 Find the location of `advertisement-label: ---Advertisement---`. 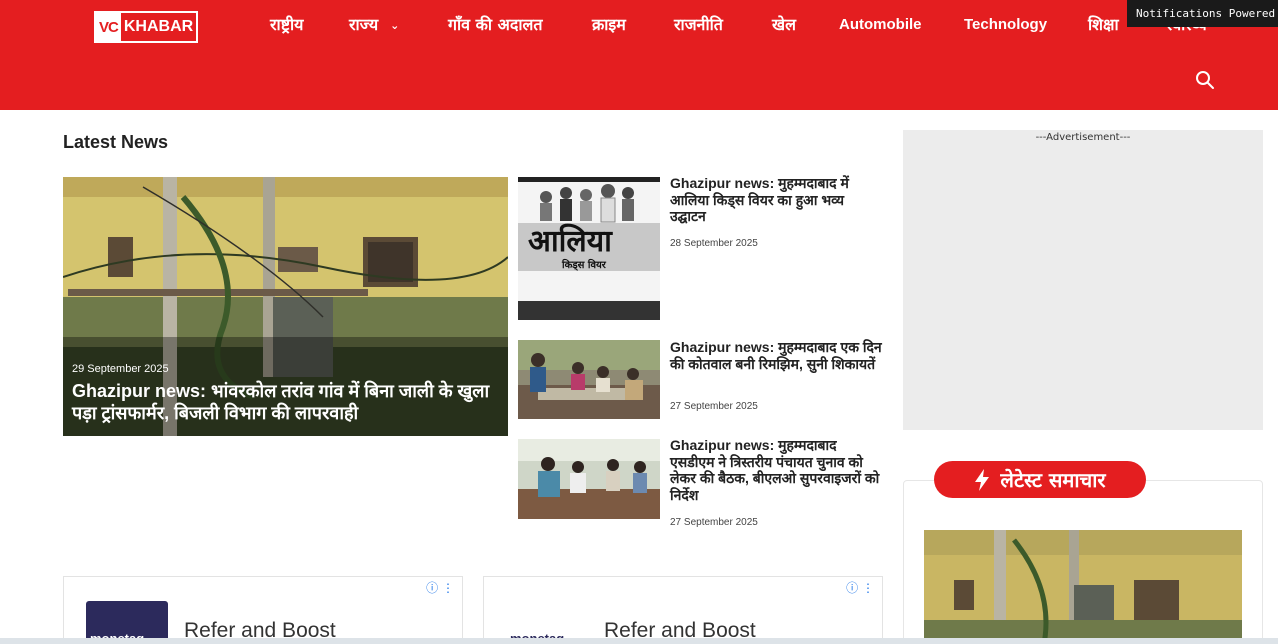

advertisement-label: ---Advertisement--- is located at coordinates (1083, 137).